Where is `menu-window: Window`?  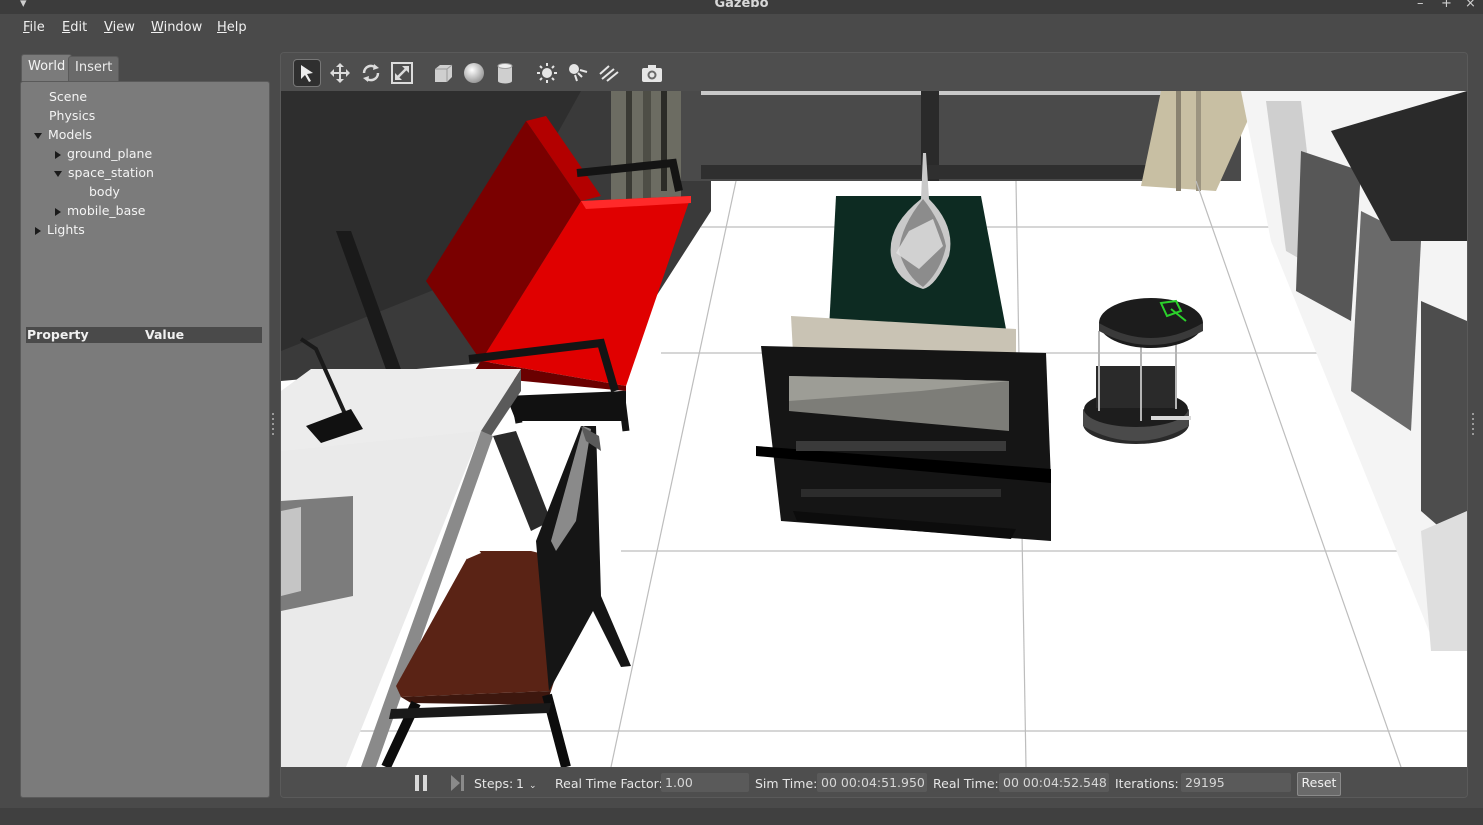
menu-window: Window is located at coordinates (176, 27).